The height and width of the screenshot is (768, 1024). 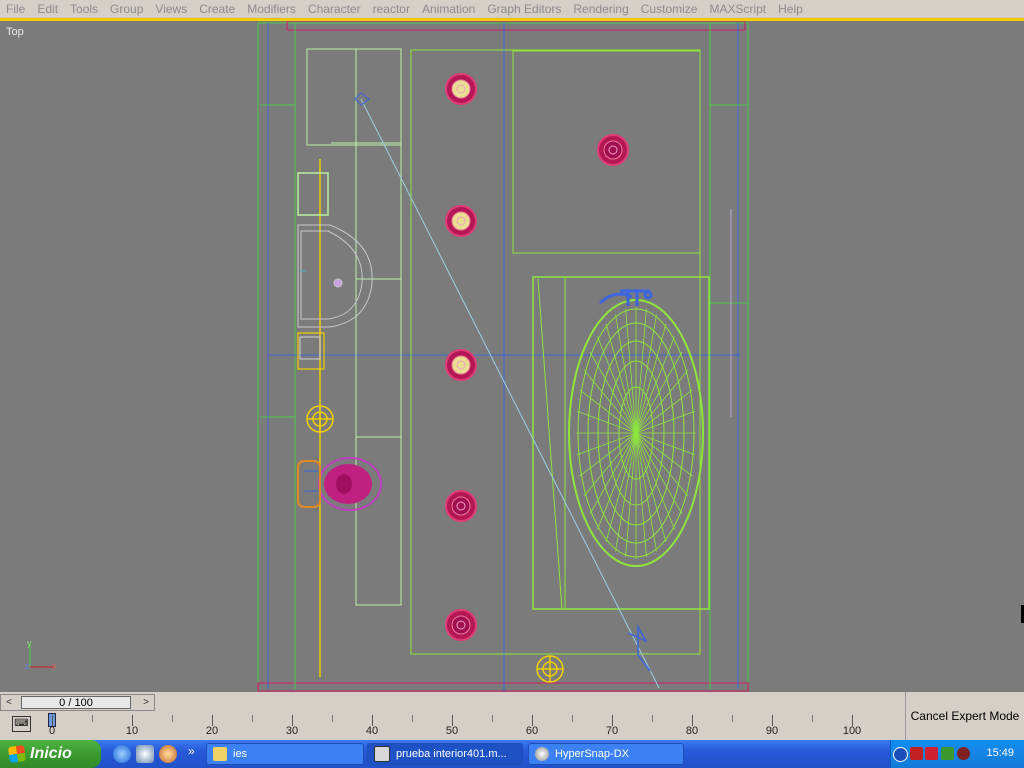 I want to click on bottom-wall-beam, so click(x=503, y=687).